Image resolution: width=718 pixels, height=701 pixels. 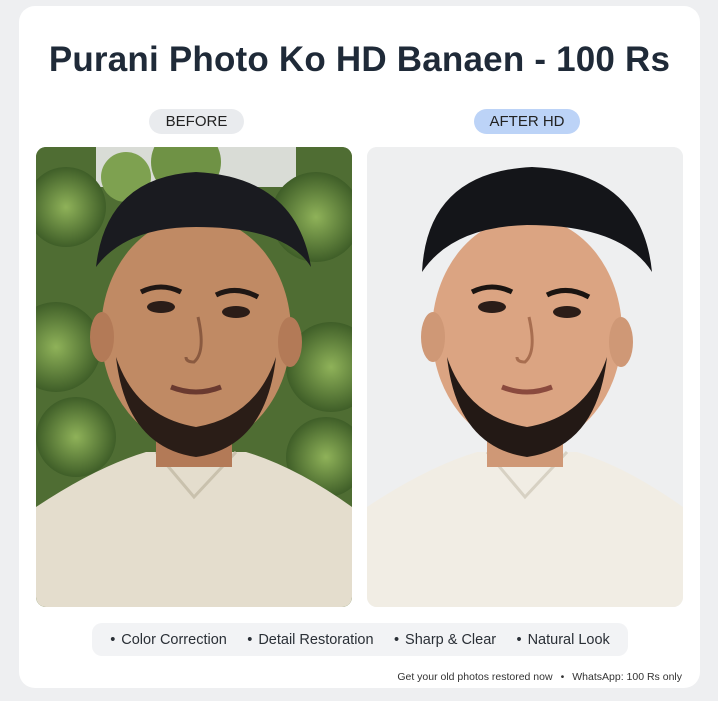 What do you see at coordinates (475, 677) in the screenshot?
I see `footer-left: Get your old photos restored now` at bounding box center [475, 677].